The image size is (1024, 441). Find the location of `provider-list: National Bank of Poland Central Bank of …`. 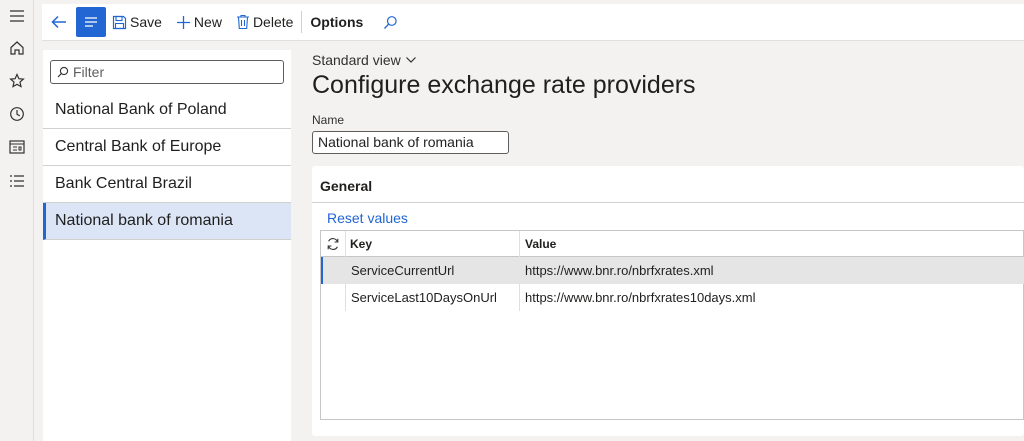

provider-list: National Bank of Poland Central Bank of … is located at coordinates (167, 166).